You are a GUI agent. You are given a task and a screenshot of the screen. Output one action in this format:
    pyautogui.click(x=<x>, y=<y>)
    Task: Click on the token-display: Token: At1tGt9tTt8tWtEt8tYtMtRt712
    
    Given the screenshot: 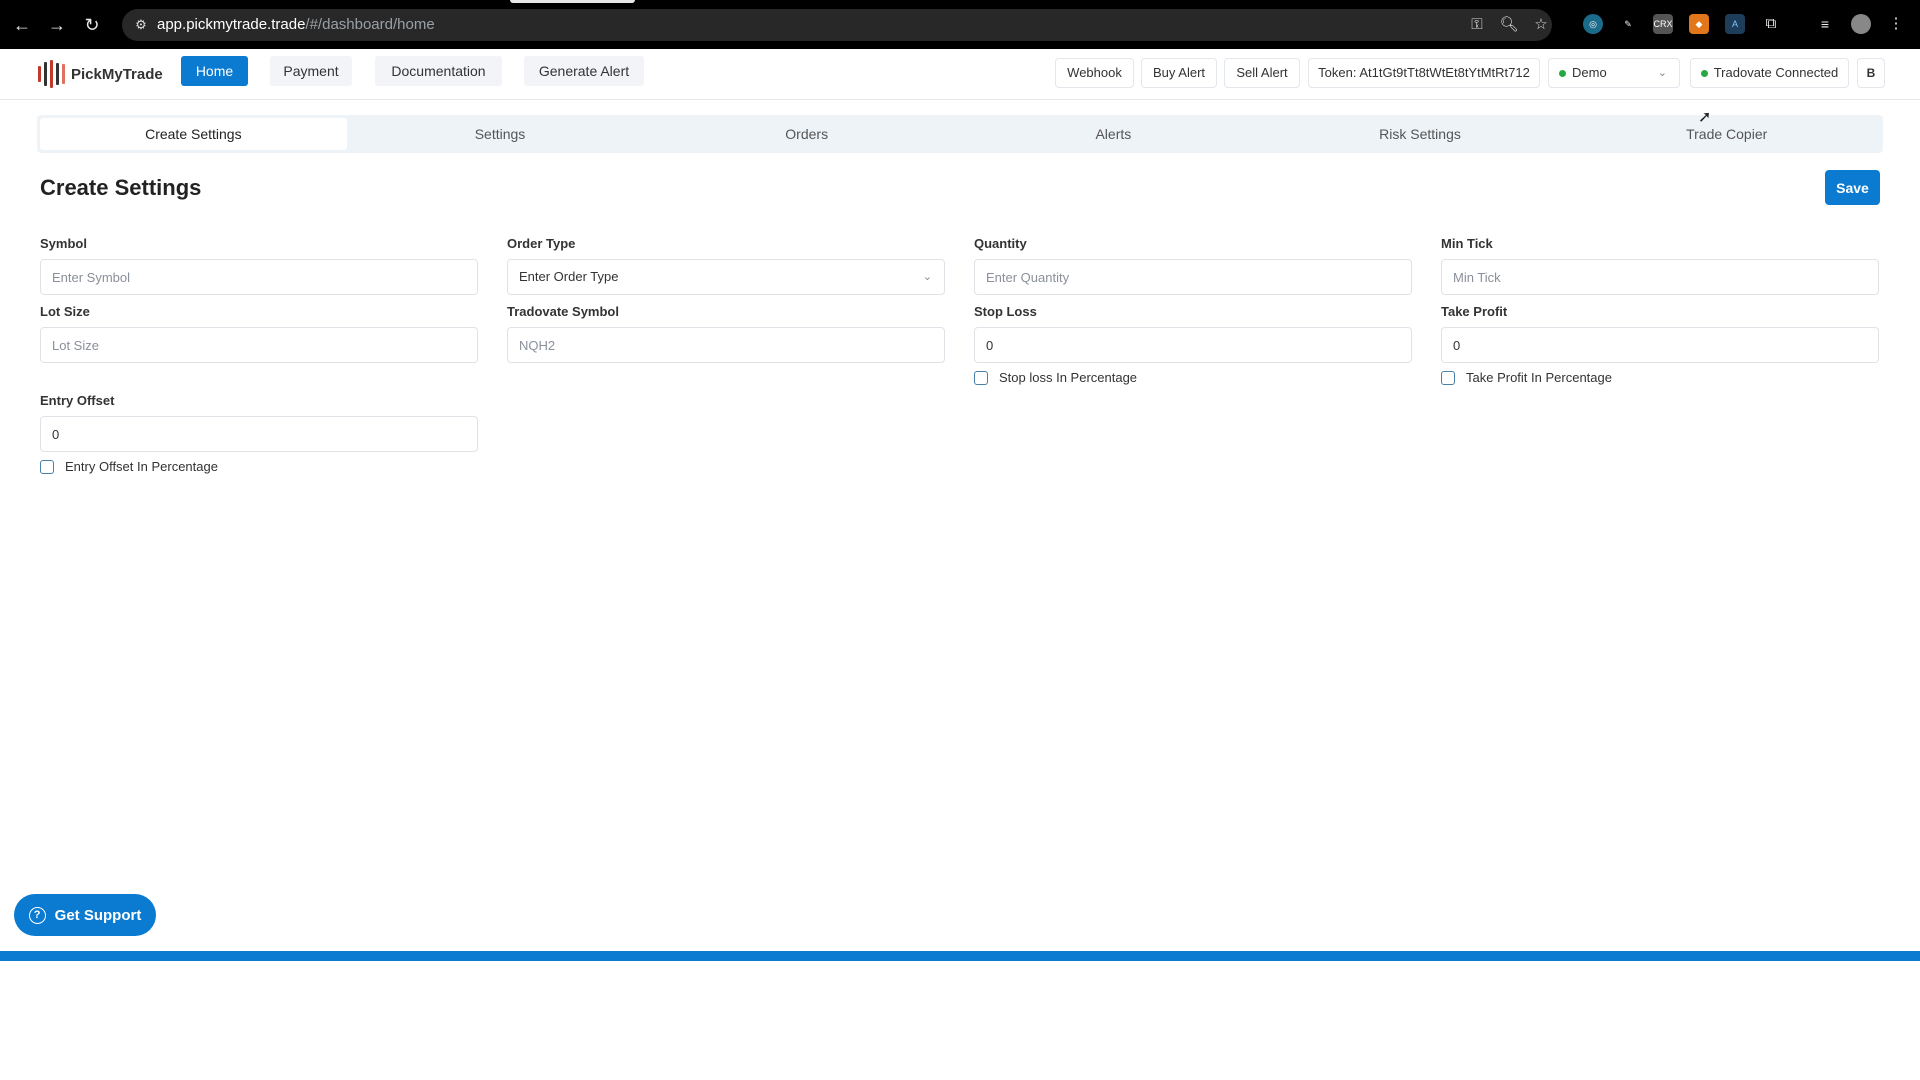 What is the action you would take?
    pyautogui.click(x=1424, y=73)
    